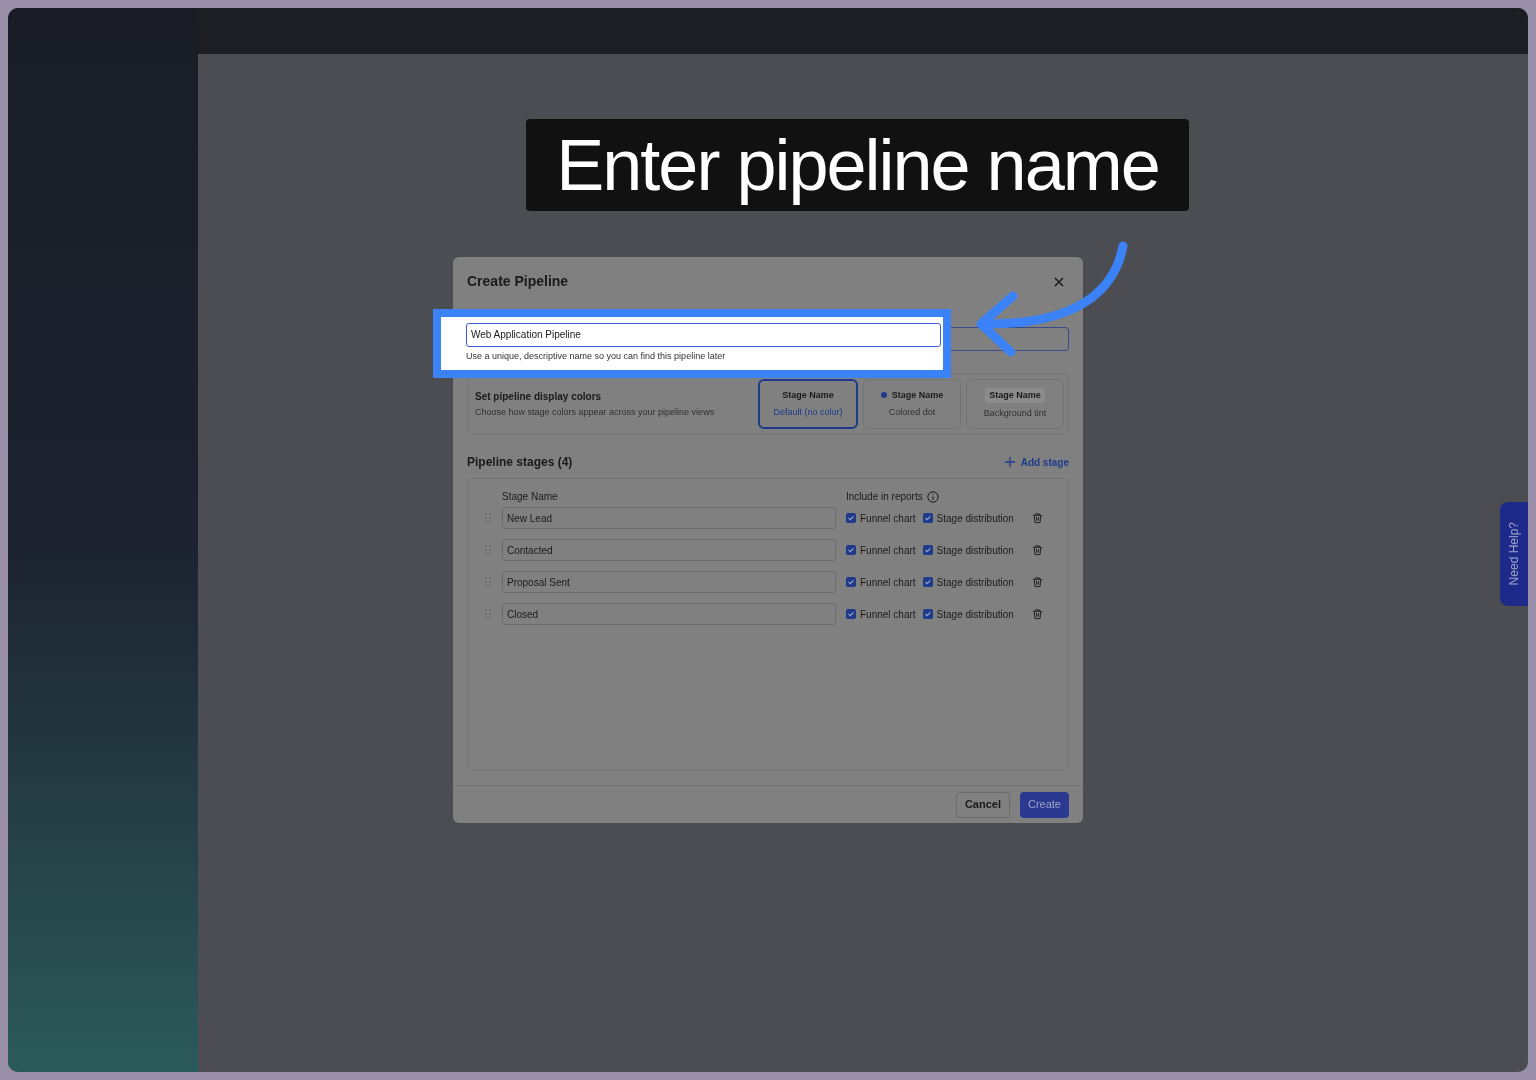  What do you see at coordinates (884, 497) in the screenshot?
I see `column-header: Include in reports` at bounding box center [884, 497].